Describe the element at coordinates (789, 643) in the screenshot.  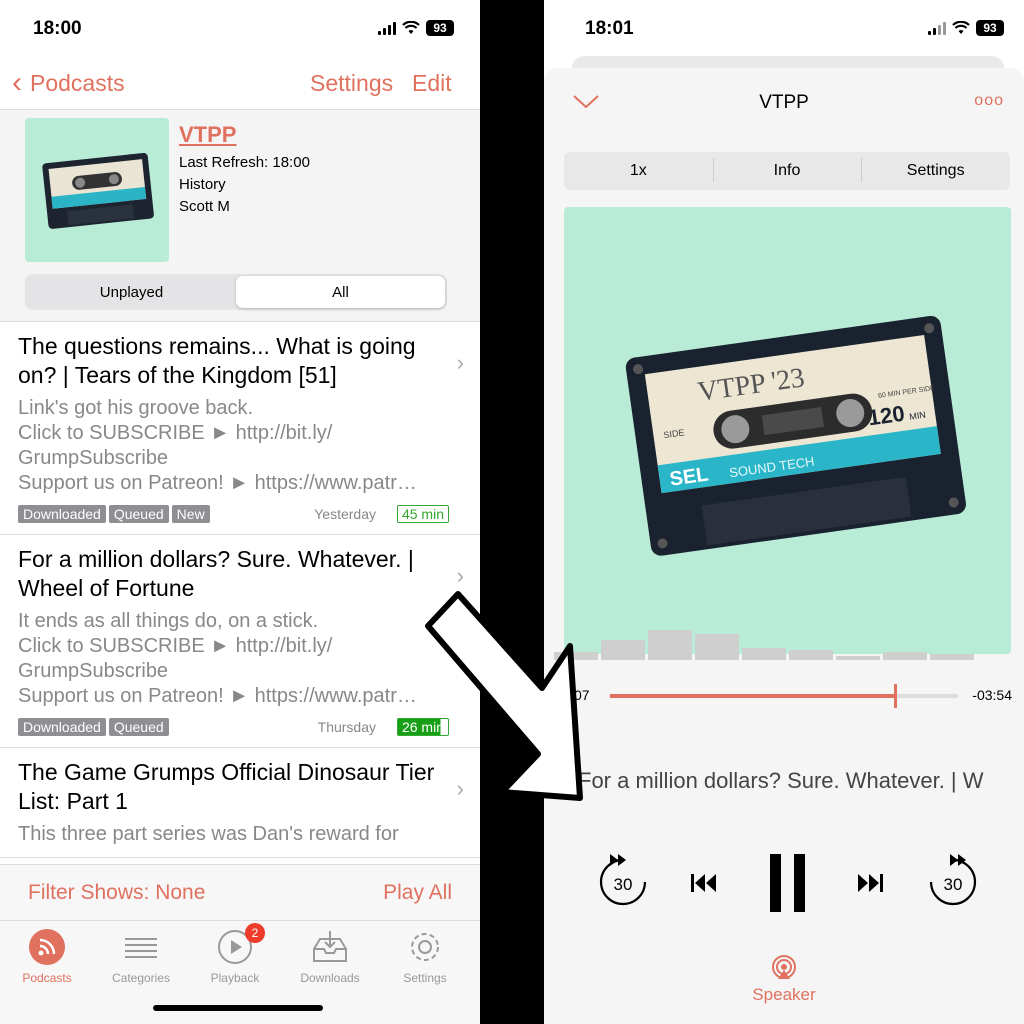
I see `chapter-waveform` at that location.